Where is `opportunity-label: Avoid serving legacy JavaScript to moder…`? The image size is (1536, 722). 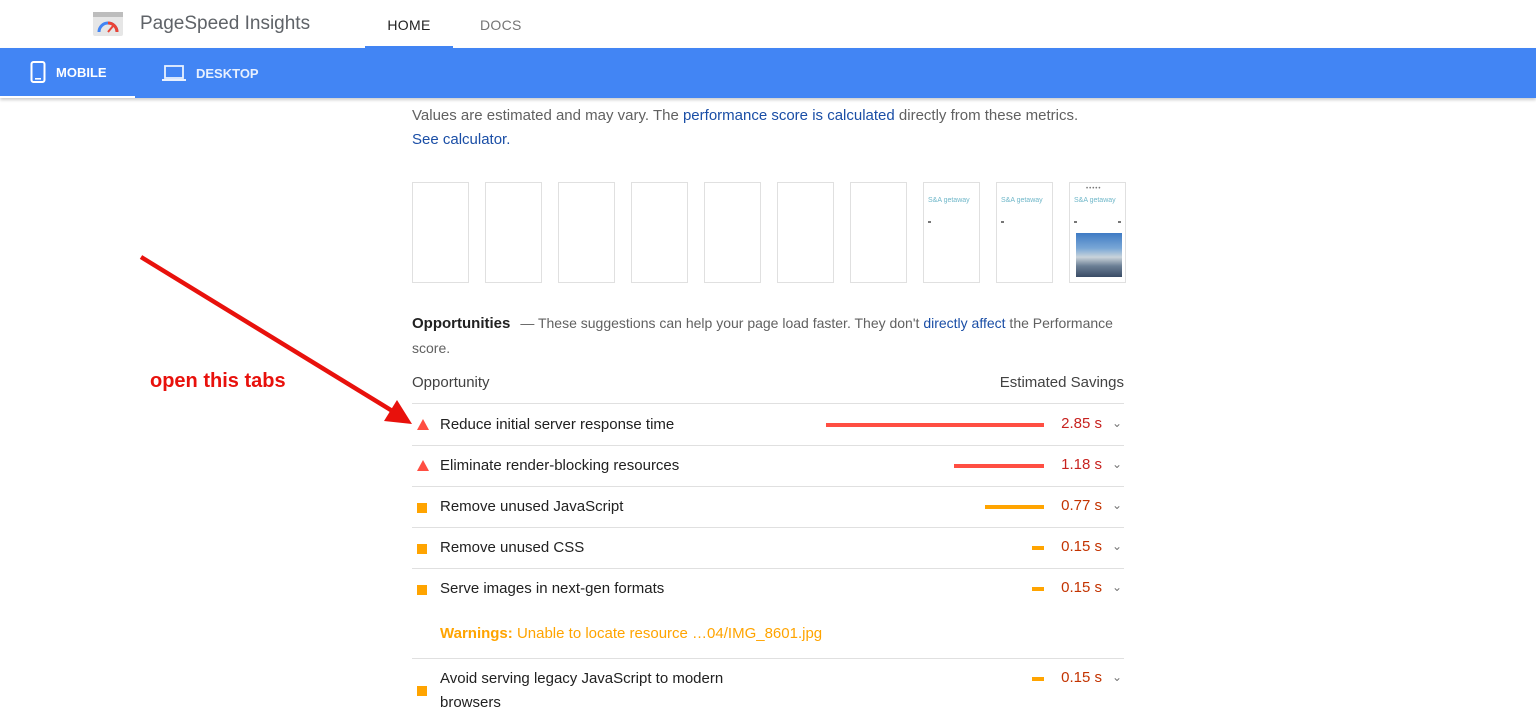 opportunity-label: Avoid serving legacy JavaScript to moder… is located at coordinates (582, 690).